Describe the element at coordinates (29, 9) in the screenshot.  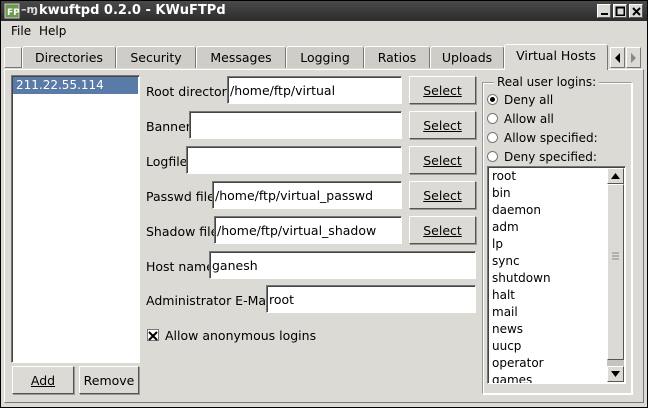
I see `title-separator-icon: –ɱ` at that location.